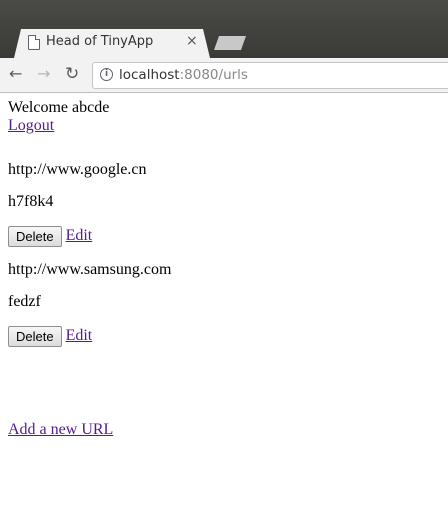 The width and height of the screenshot is (448, 532). What do you see at coordinates (77, 169) in the screenshot?
I see `long-url: http://www.google.cn` at bounding box center [77, 169].